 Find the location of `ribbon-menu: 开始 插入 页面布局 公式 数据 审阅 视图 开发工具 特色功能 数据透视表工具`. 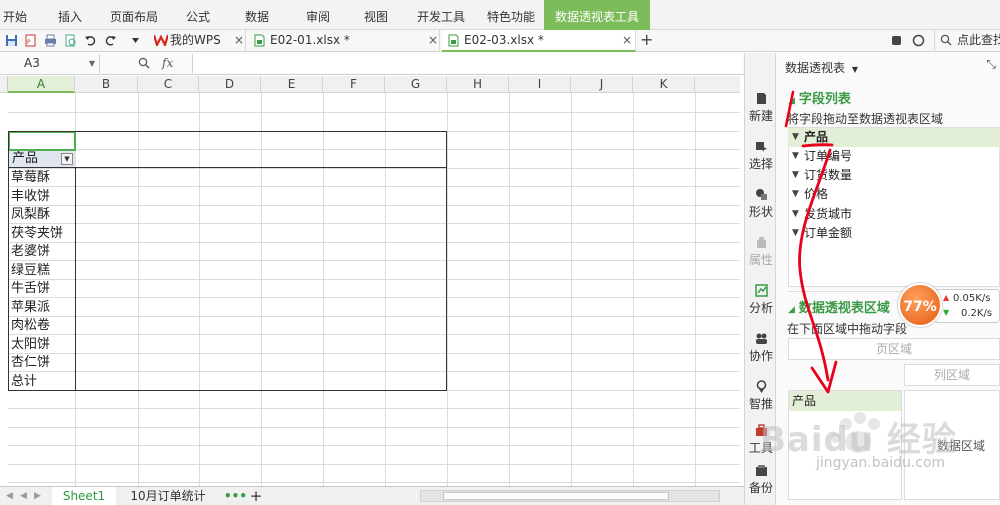

ribbon-menu: 开始 插入 页面布局 公式 数据 审阅 视图 开发工具 特色功能 数据透视表工具 is located at coordinates (500, 15).